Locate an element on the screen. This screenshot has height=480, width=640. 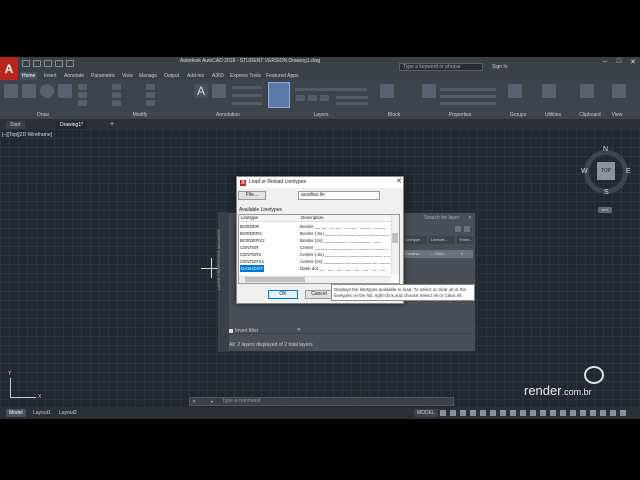
table-dropdown is located at coordinates (247, 103).